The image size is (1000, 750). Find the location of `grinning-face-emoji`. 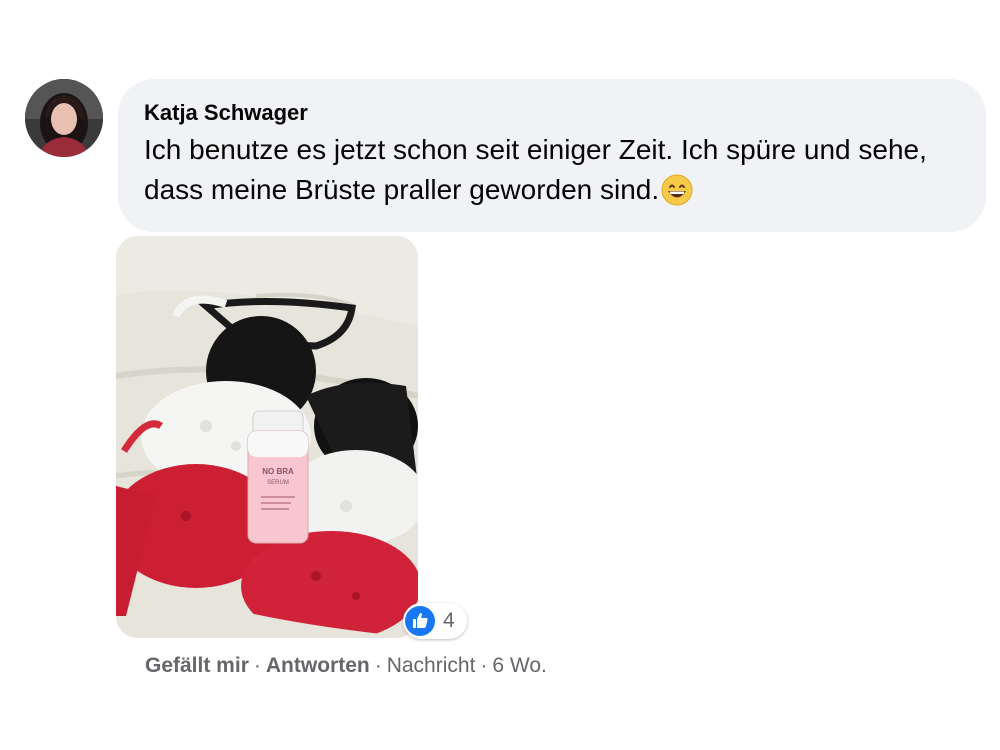

grinning-face-emoji is located at coordinates (677, 190).